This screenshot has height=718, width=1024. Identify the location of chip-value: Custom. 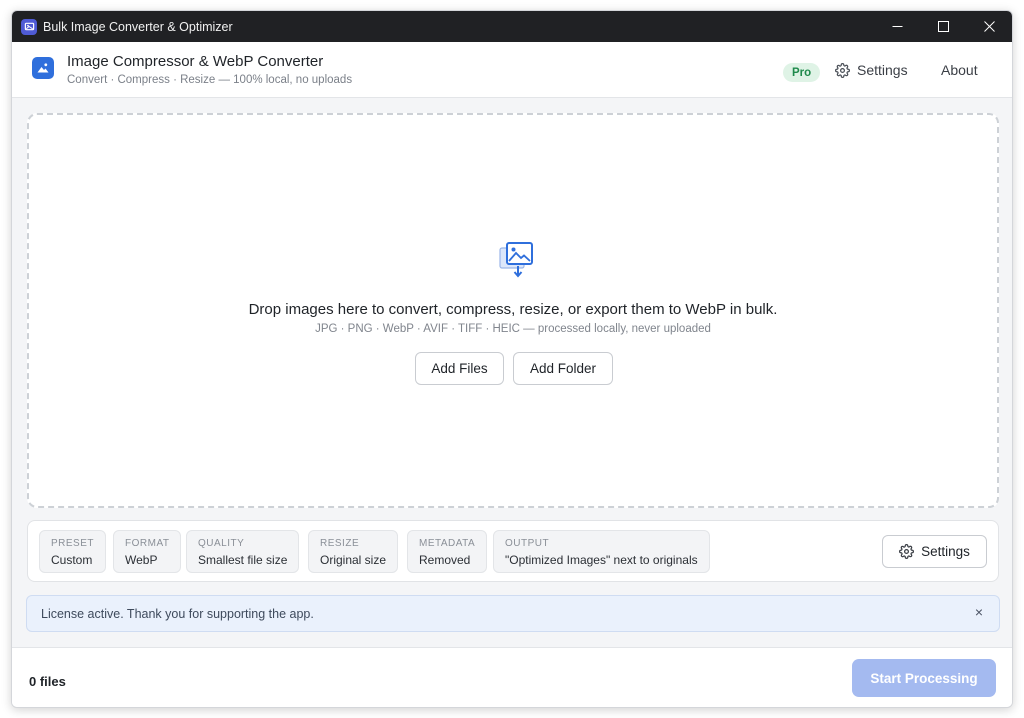
(72, 560).